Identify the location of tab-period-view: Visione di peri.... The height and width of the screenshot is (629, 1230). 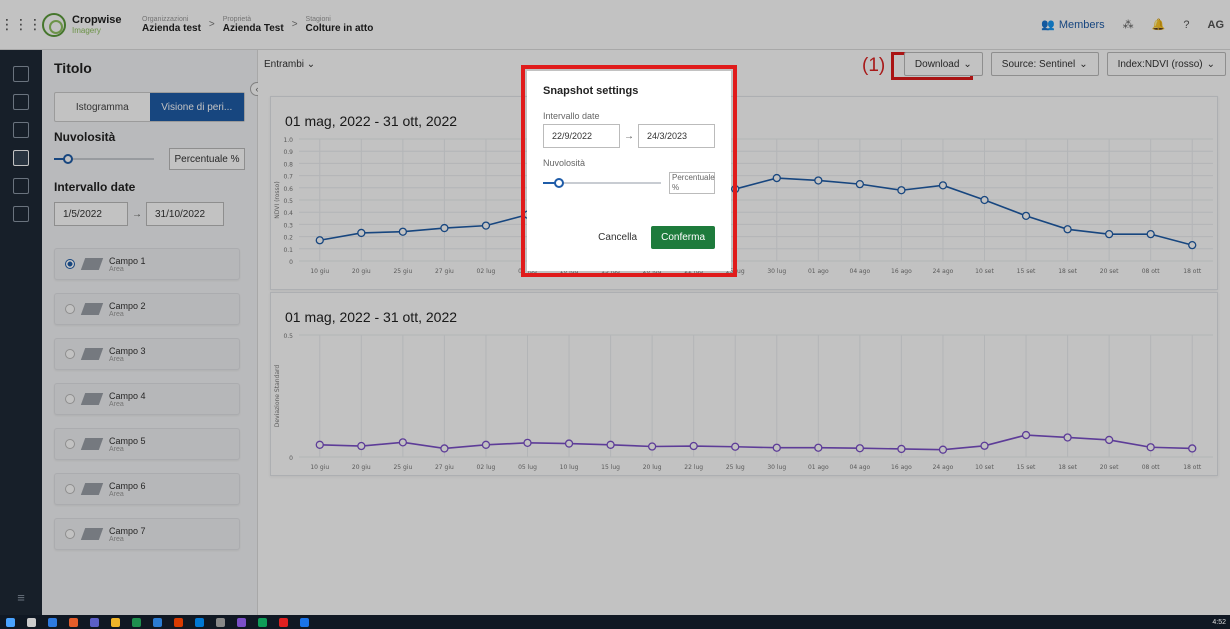
(196, 107).